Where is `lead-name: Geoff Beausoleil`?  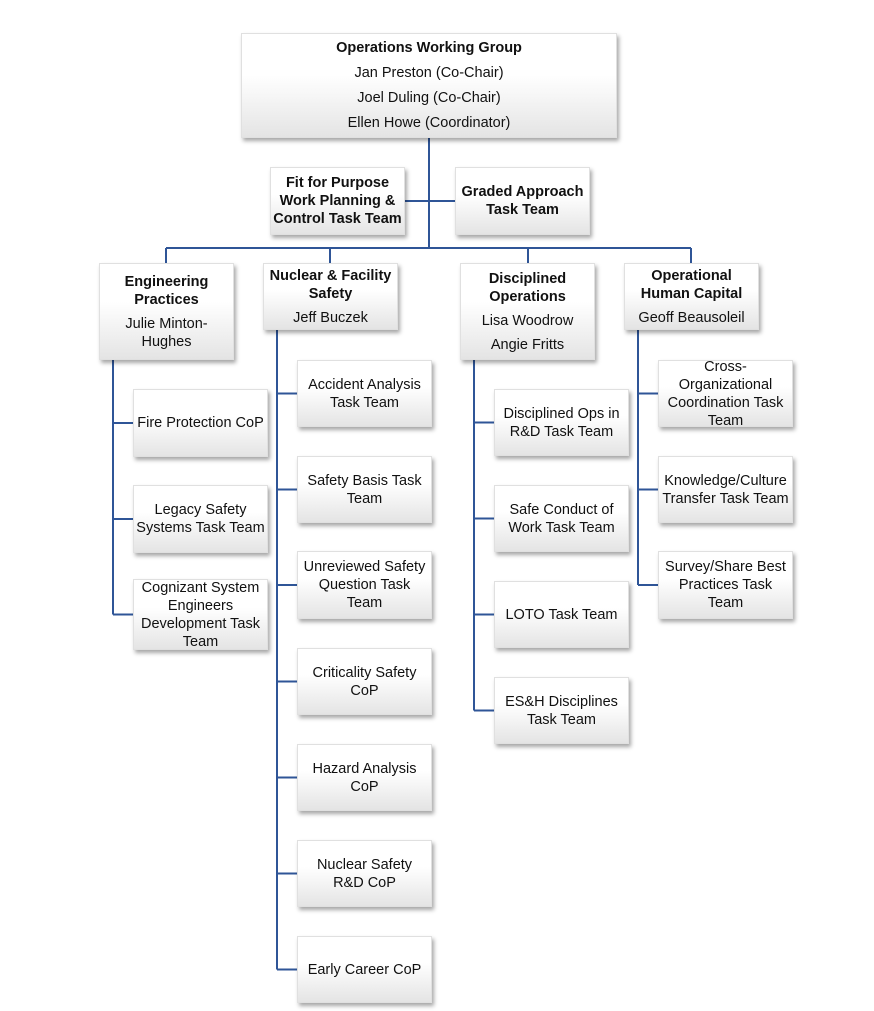
lead-name: Geoff Beausoleil is located at coordinates (691, 317).